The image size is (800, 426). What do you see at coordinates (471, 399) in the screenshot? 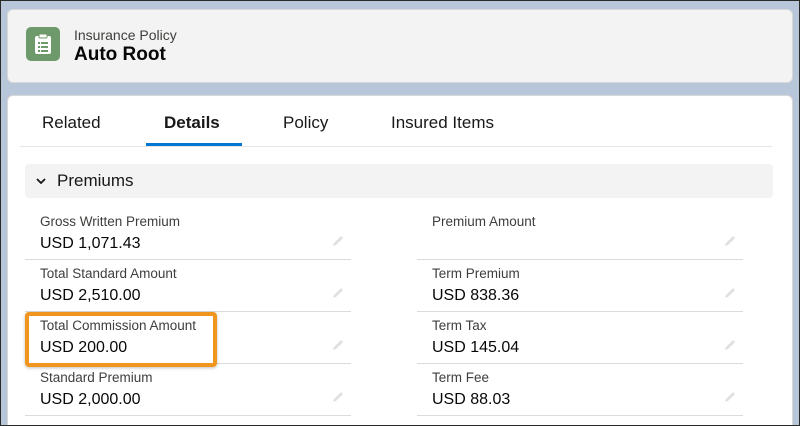
I see `field-value: USD 88.03` at bounding box center [471, 399].